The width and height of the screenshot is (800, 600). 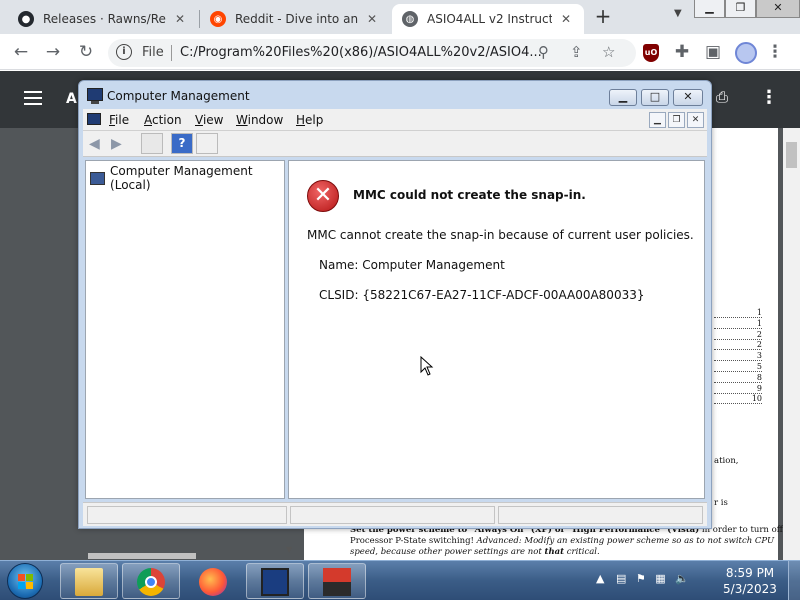 What do you see at coordinates (86, 52) in the screenshot?
I see `reload-icon: ↻` at bounding box center [86, 52].